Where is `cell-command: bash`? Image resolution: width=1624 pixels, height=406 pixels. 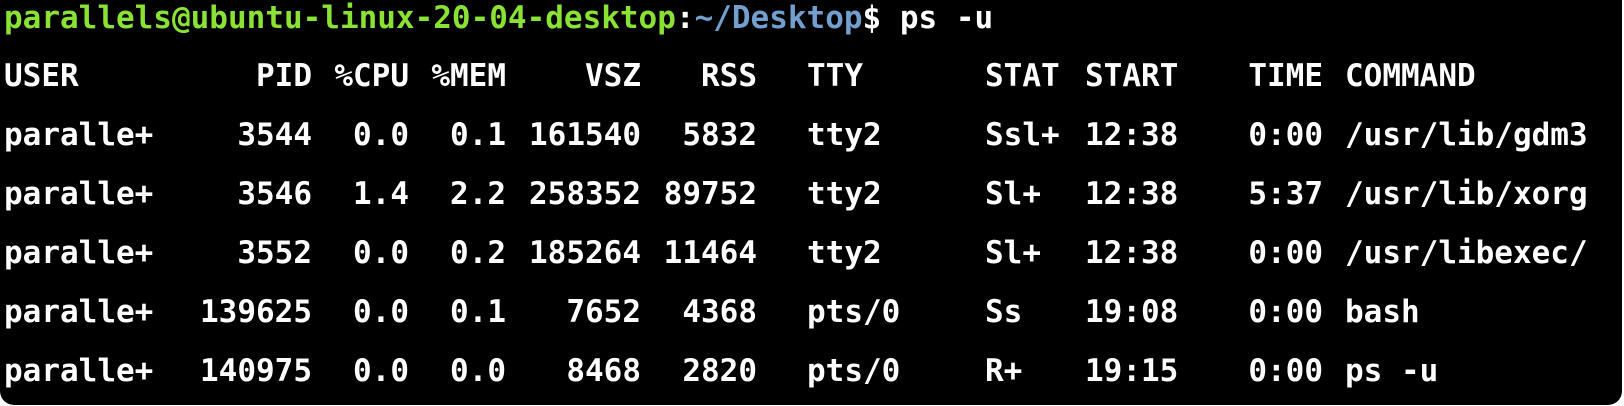
cell-command: bash is located at coordinates (1382, 312).